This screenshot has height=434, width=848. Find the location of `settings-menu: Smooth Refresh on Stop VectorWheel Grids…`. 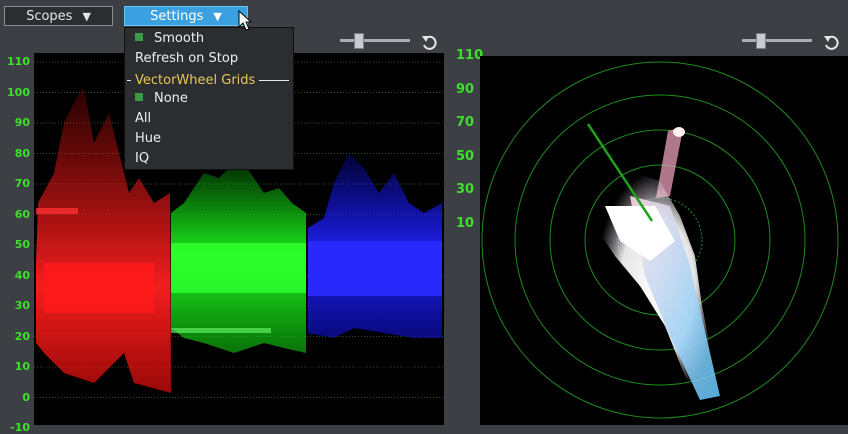

settings-menu: Smooth Refresh on Stop VectorWheel Grids… is located at coordinates (209, 98).